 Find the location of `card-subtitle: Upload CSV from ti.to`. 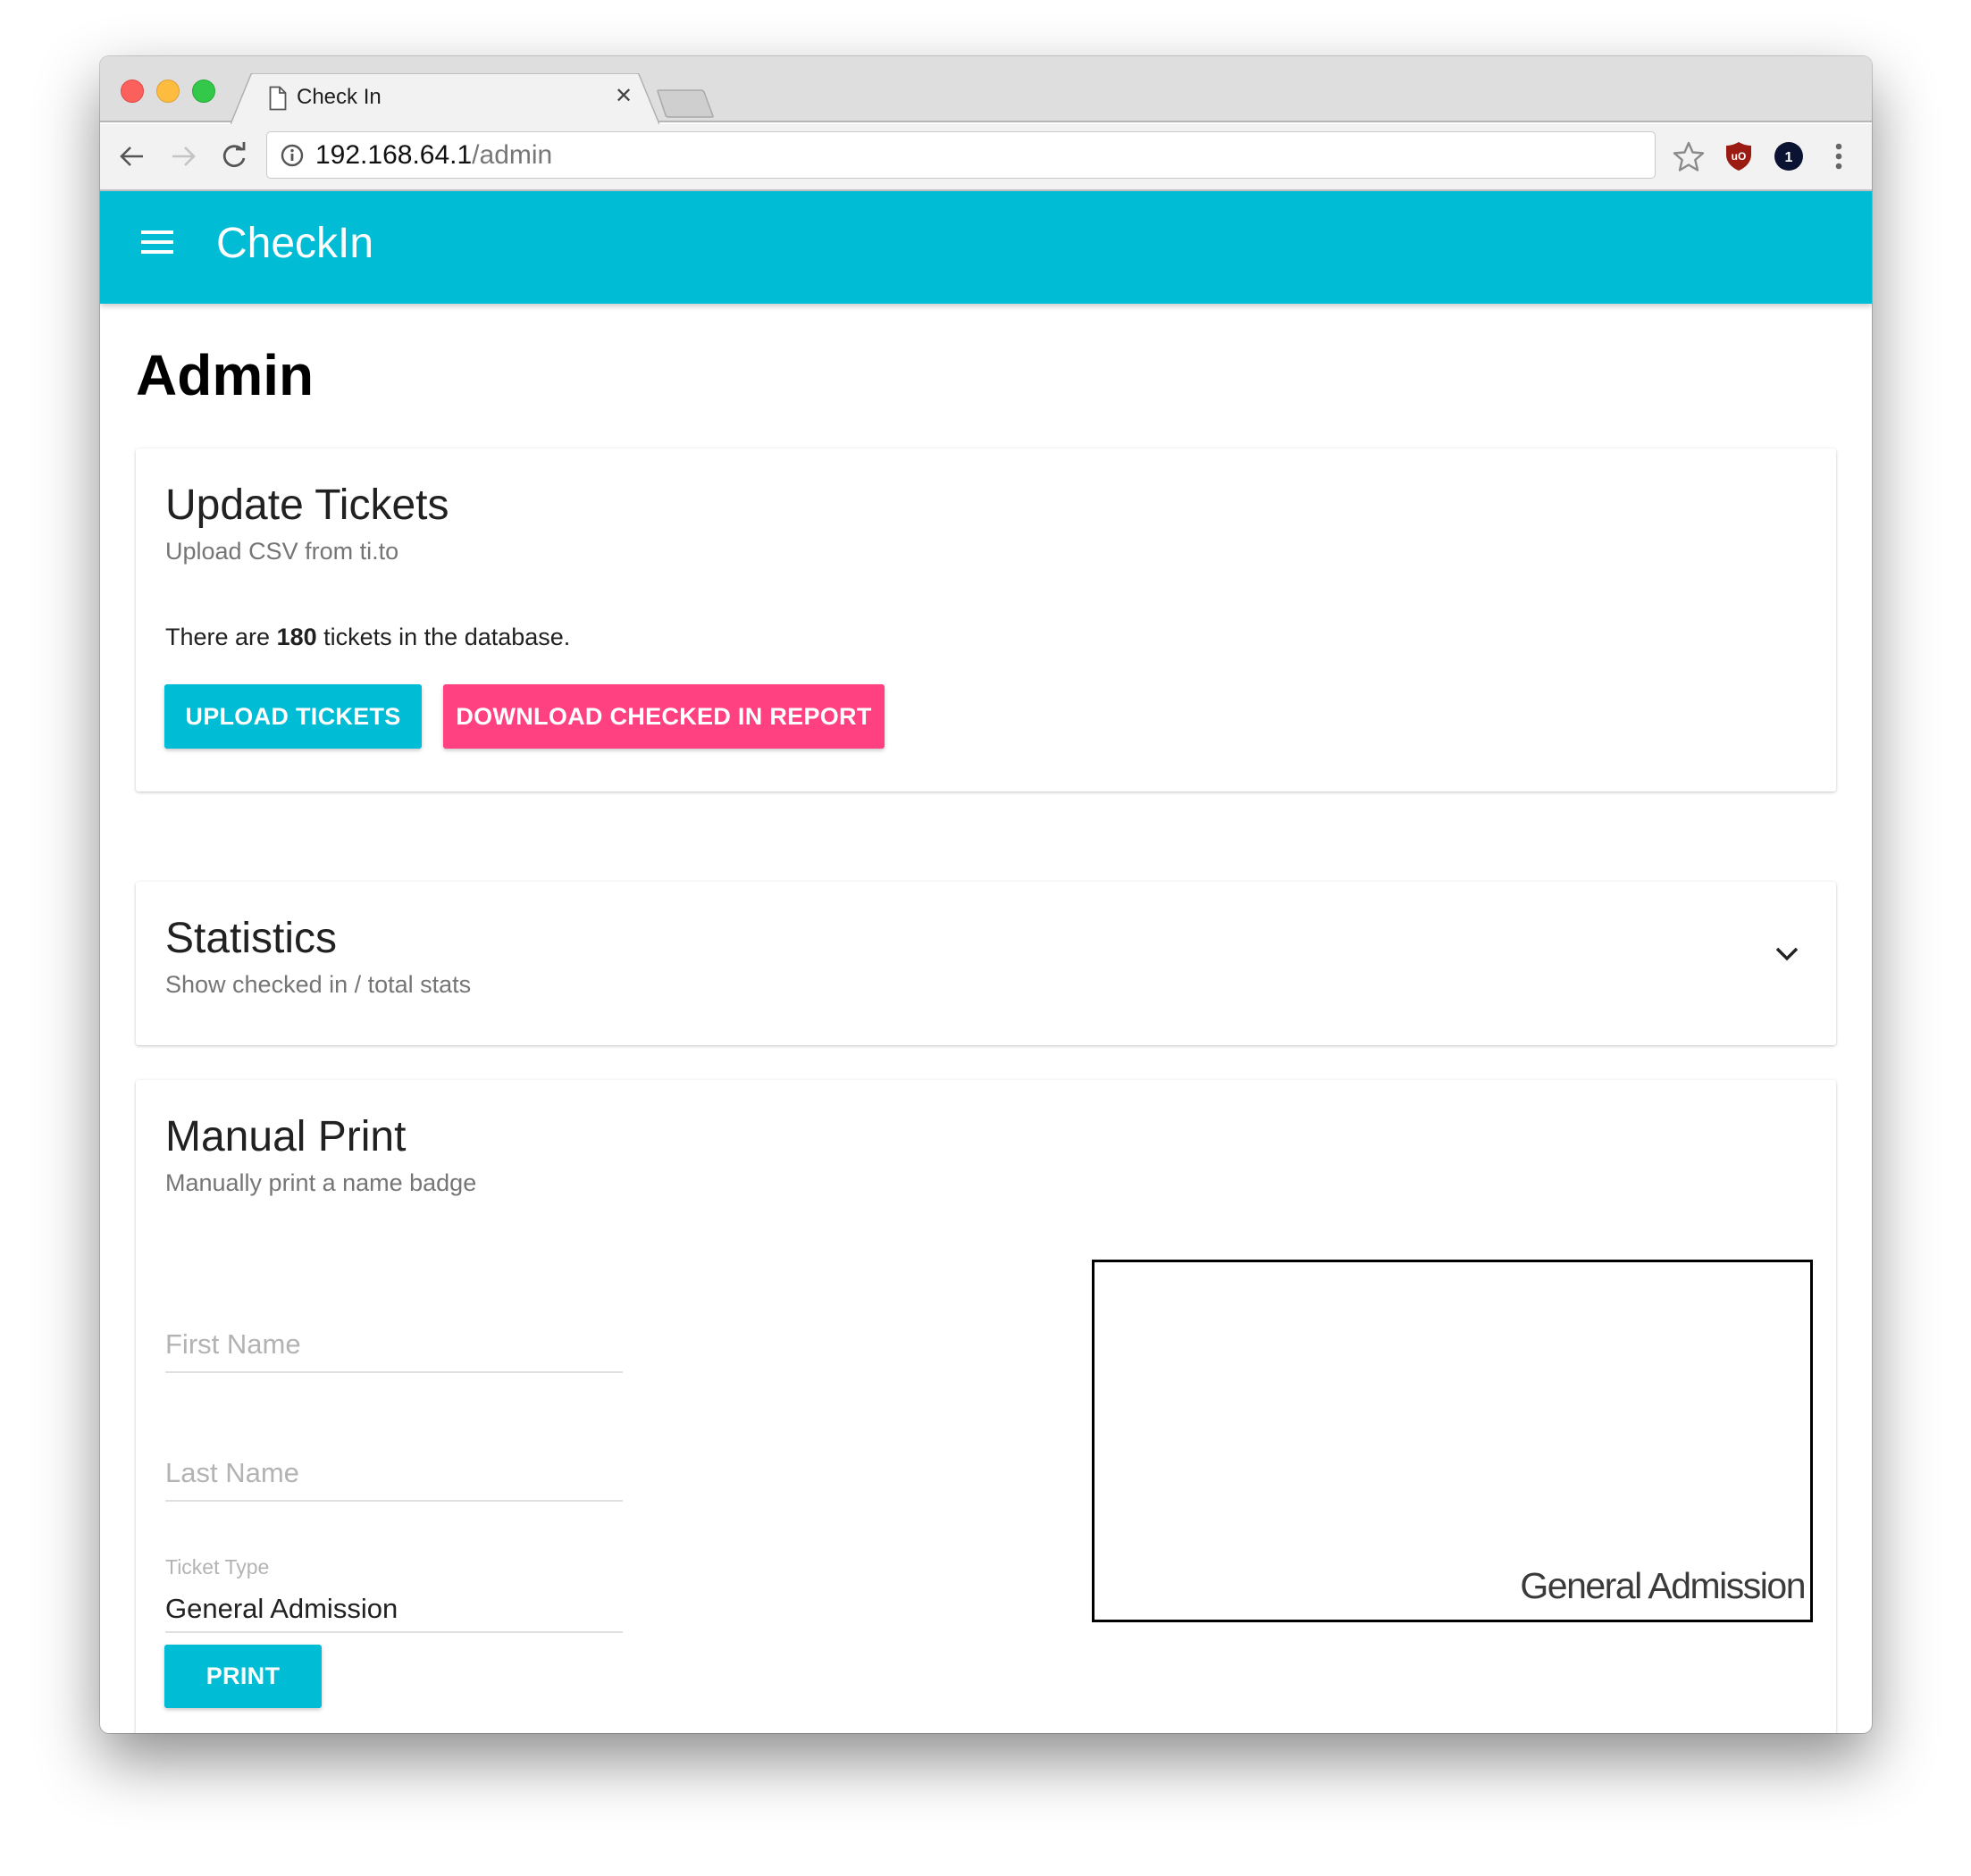

card-subtitle: Upload CSV from ti.to is located at coordinates (282, 551).